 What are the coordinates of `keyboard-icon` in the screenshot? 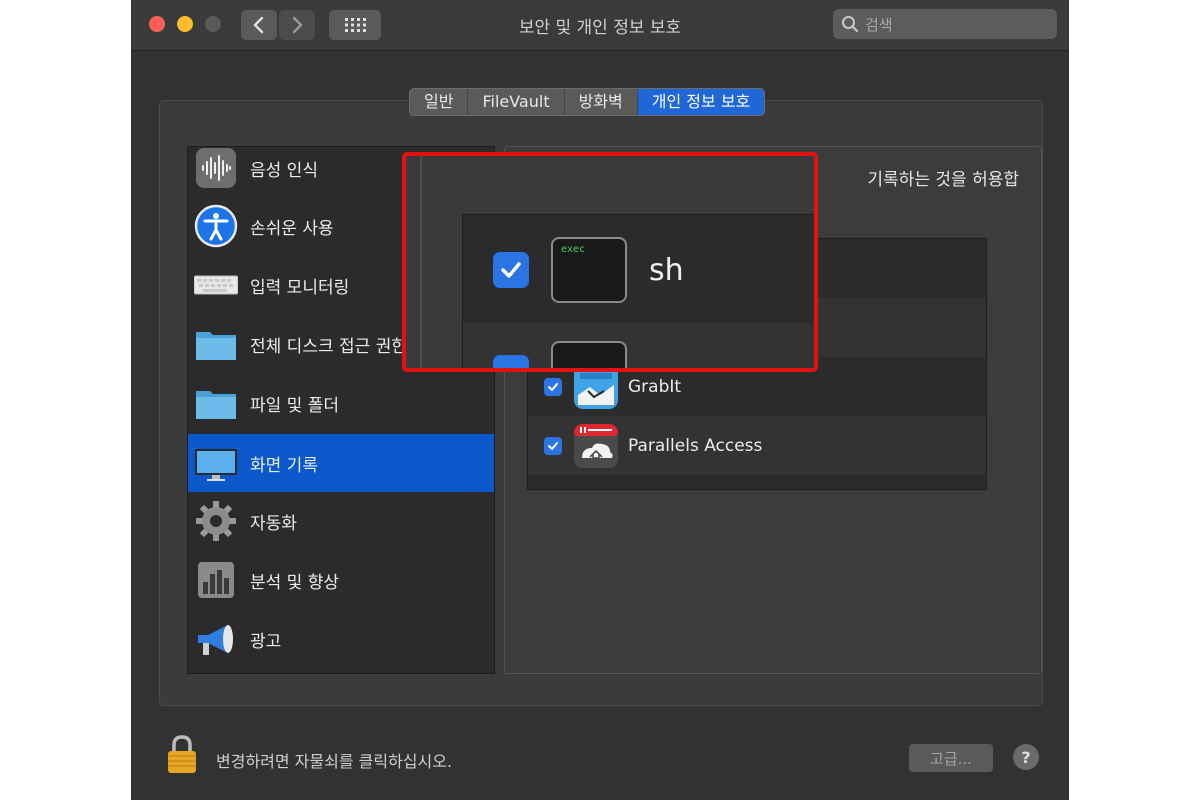 It's located at (216, 285).